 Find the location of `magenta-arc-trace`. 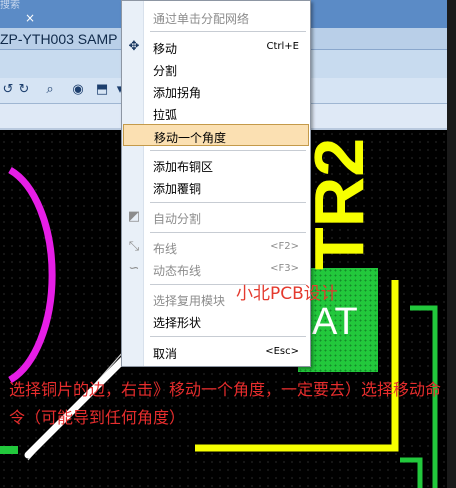

magenta-arc-trace is located at coordinates (32, 275).